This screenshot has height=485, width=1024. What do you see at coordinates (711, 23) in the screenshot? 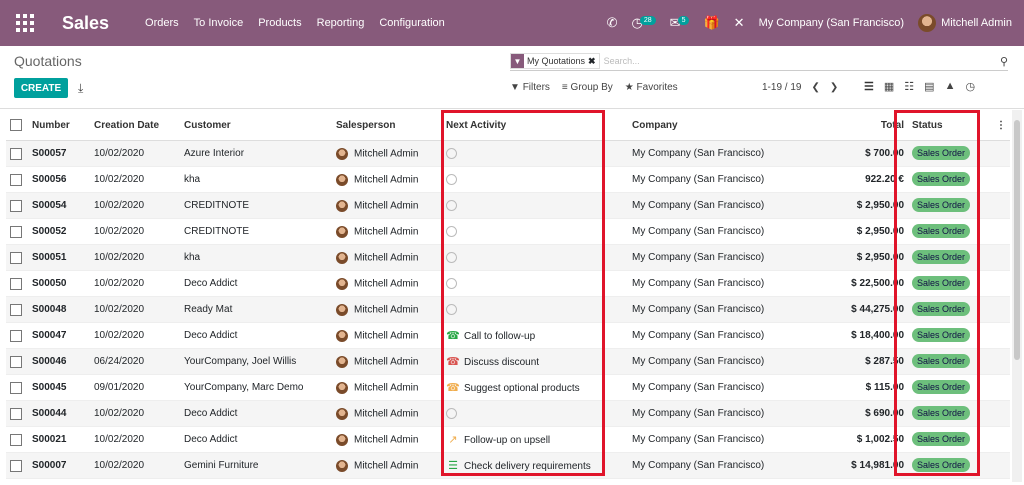
I see `gift-icon: 🎁` at bounding box center [711, 23].